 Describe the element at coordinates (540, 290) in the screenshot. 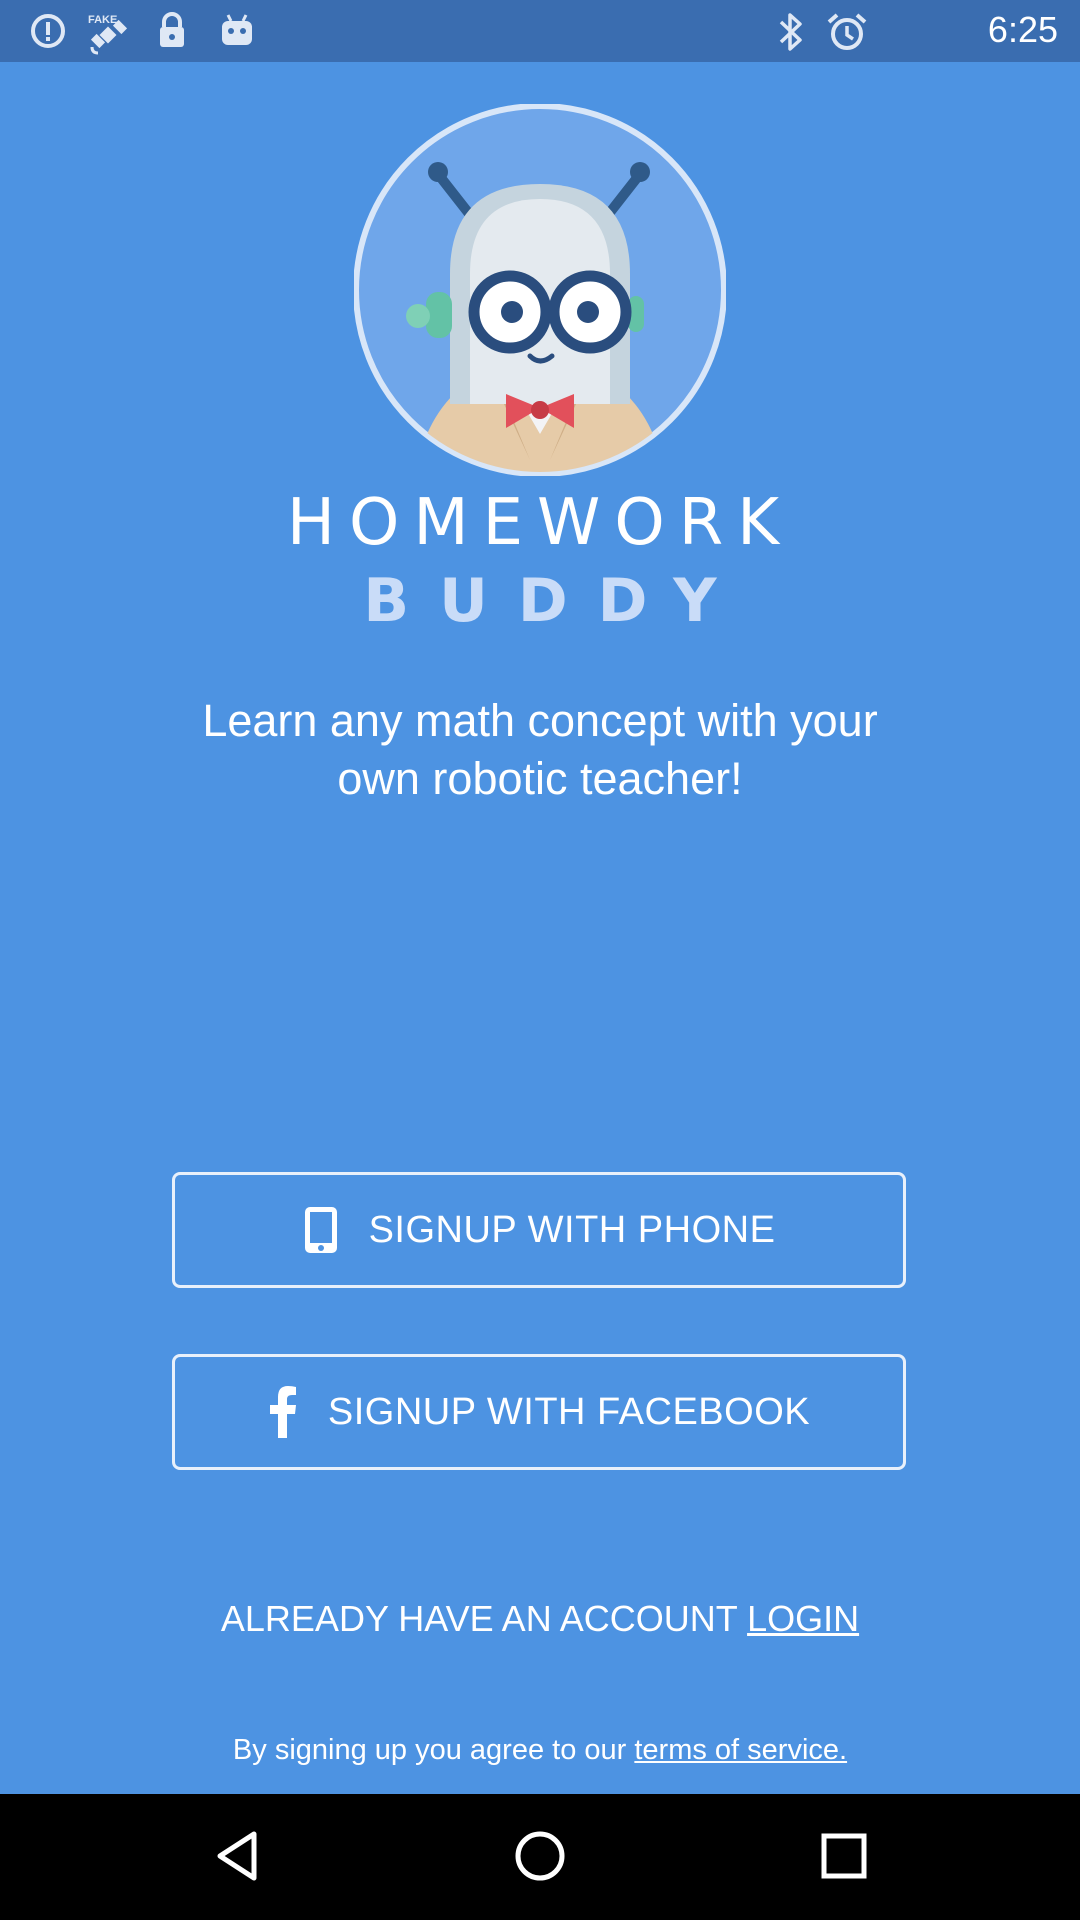

I see `robot-mascot-logo` at that location.